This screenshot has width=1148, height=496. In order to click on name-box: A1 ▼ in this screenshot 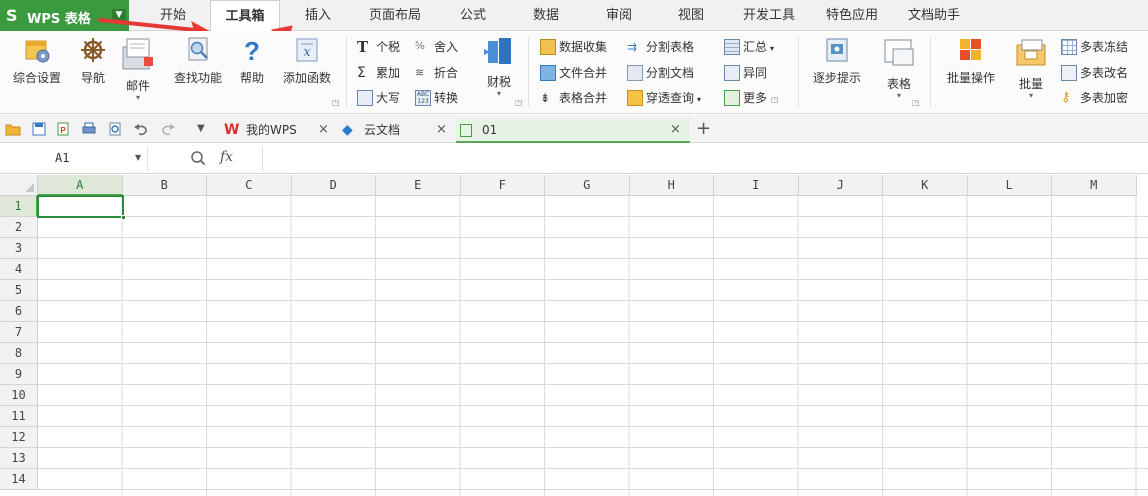, I will do `click(74, 159)`.